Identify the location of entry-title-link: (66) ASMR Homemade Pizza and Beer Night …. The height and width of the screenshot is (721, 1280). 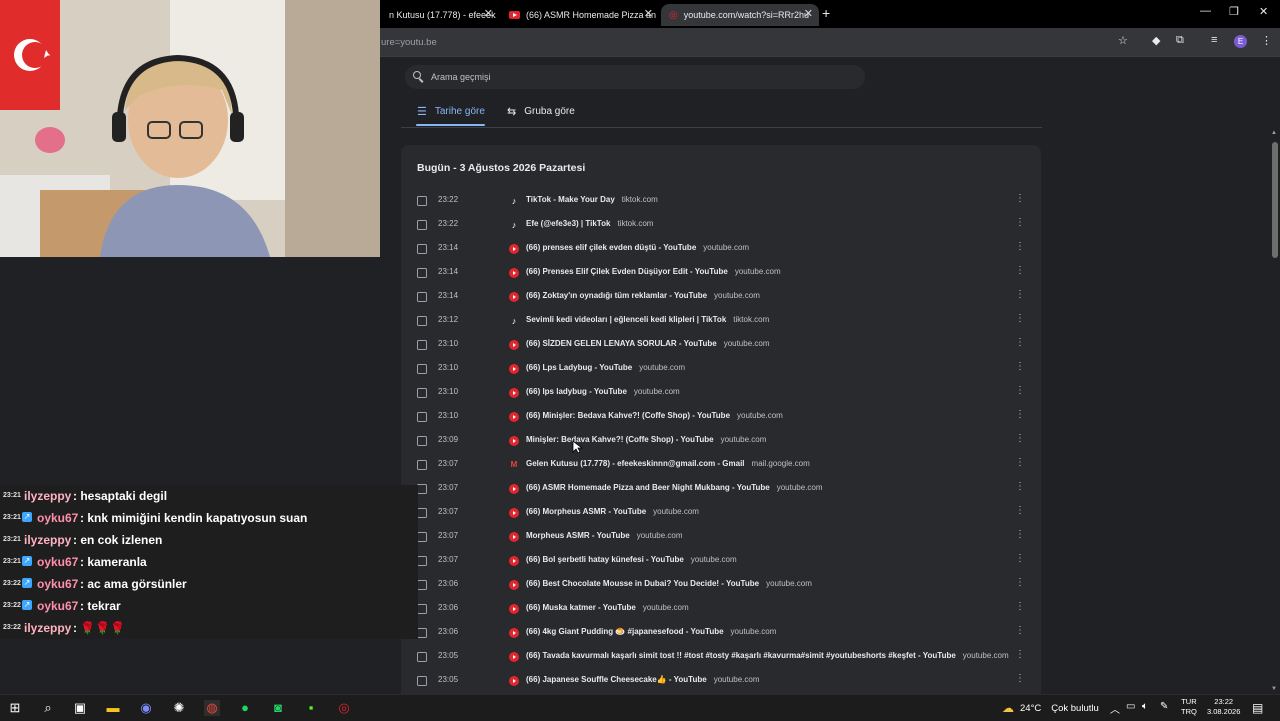
(674, 487).